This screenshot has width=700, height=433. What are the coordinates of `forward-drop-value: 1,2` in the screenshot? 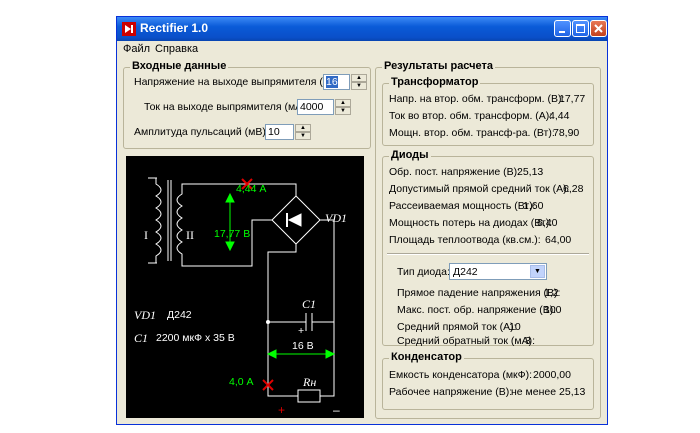 It's located at (551, 293).